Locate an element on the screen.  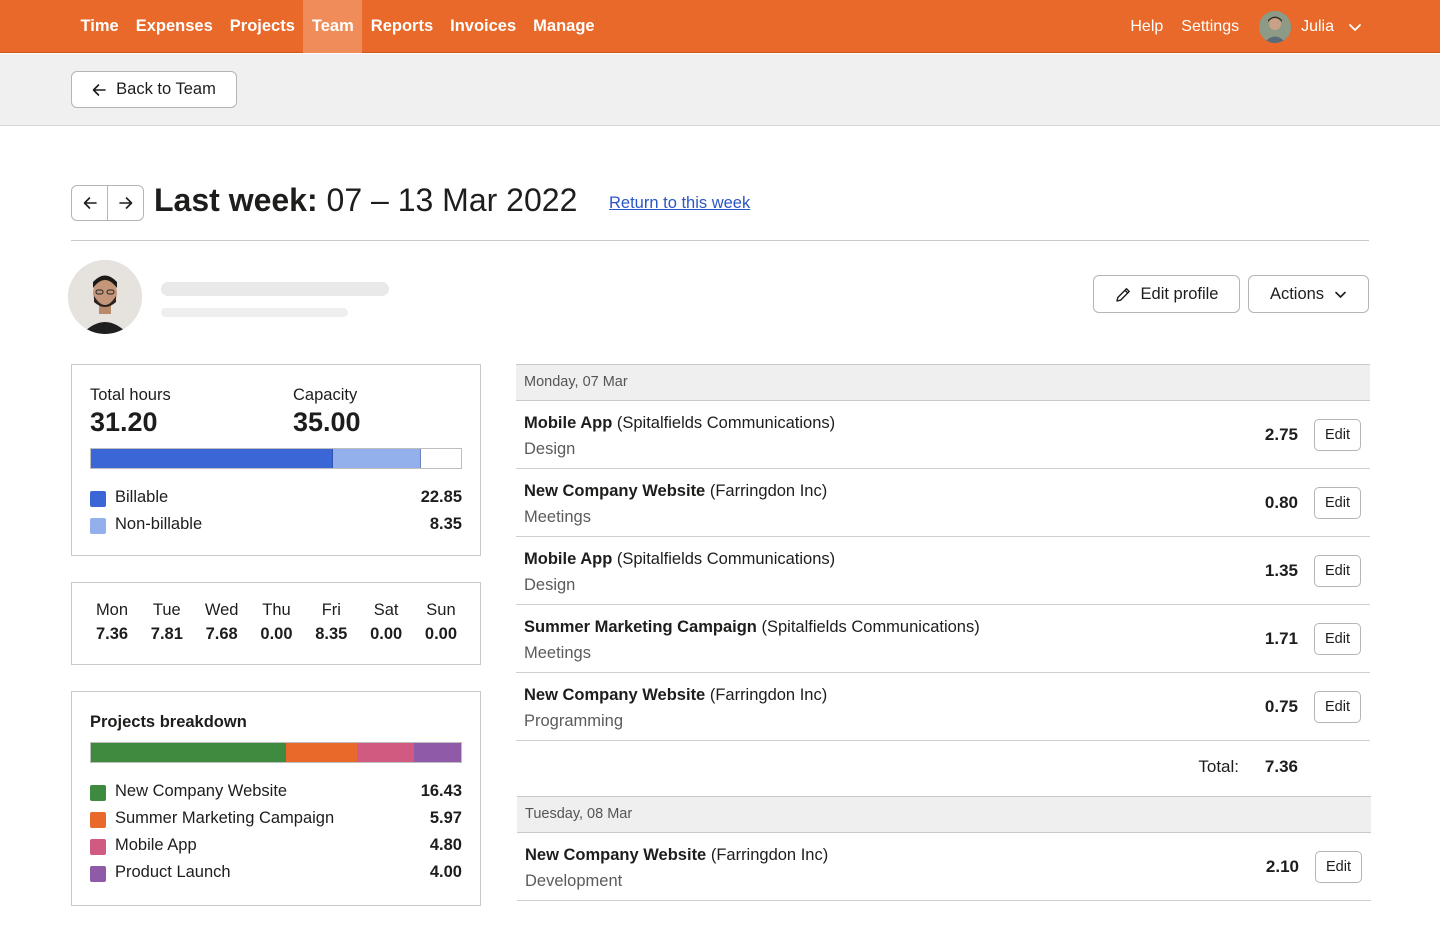
user-avatar is located at coordinates (1275, 26).